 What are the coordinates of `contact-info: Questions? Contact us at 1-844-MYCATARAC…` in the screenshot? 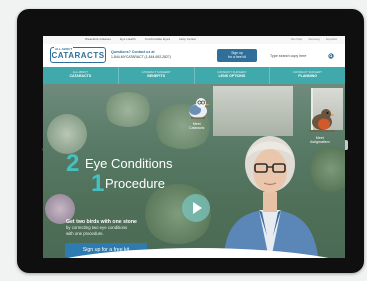 It's located at (161, 54).